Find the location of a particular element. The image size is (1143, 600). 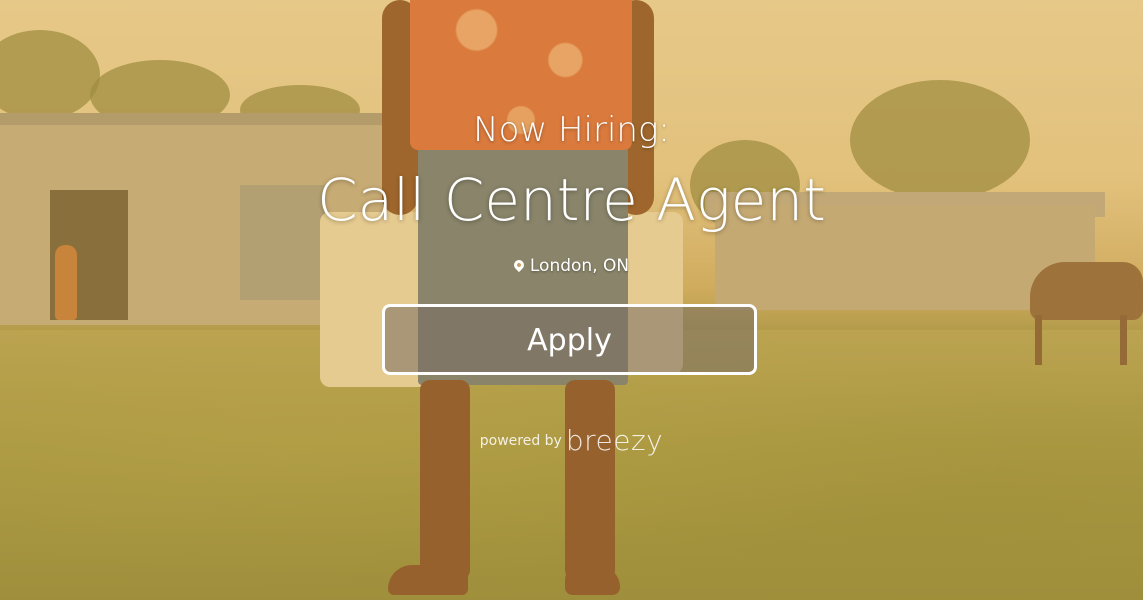

job-location: London, ON is located at coordinates (571, 266).